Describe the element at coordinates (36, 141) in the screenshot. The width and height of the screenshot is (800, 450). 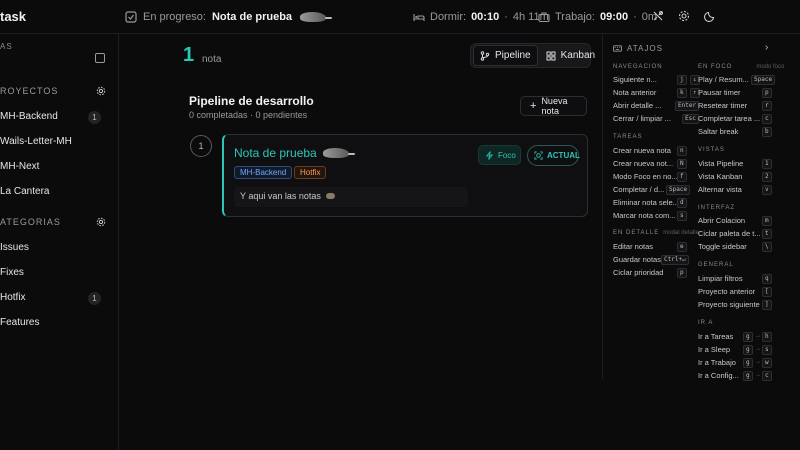
I see `sidebar-item-project: Wails-Letter-MH` at that location.